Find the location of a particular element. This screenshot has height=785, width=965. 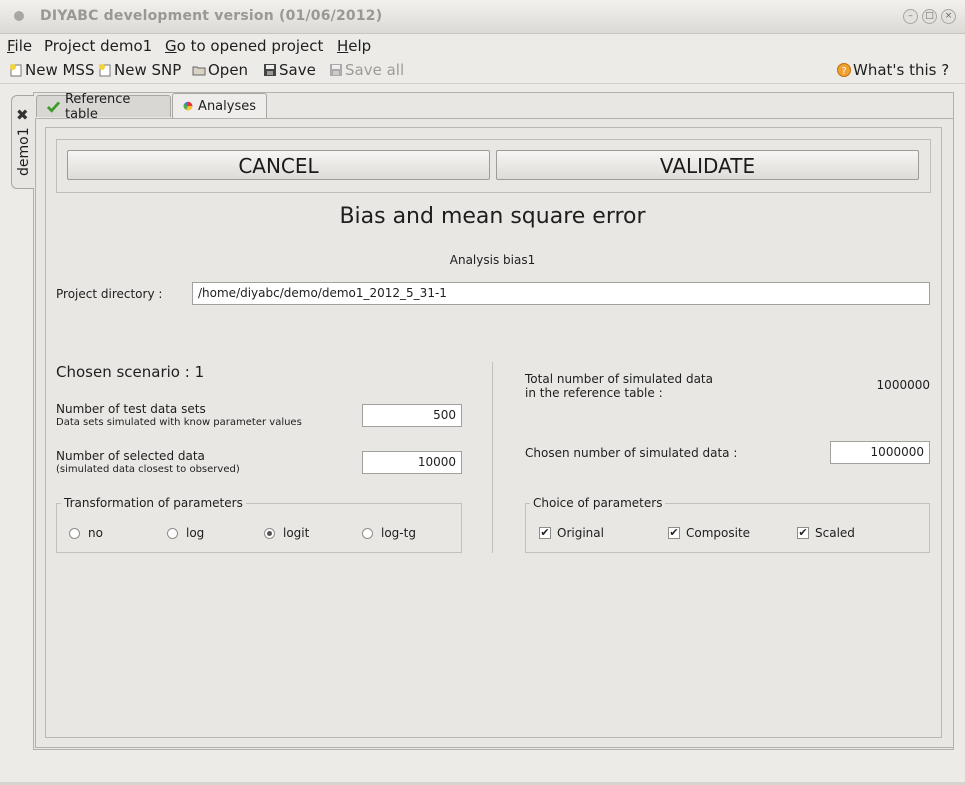

new-mss-button: New MSS is located at coordinates (51, 70).